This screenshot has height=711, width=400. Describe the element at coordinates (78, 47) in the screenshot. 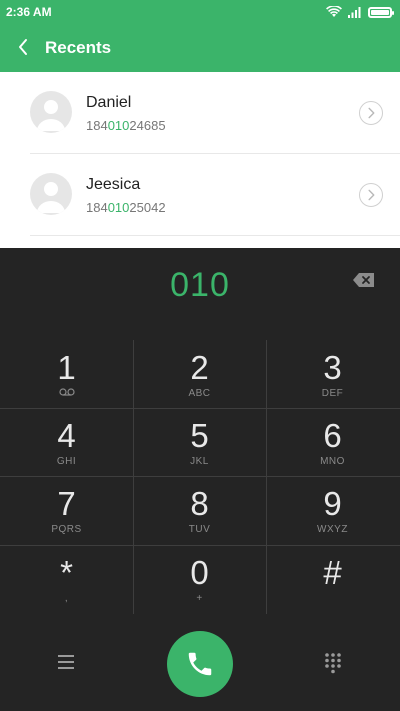

I see `page-title: Recents` at that location.